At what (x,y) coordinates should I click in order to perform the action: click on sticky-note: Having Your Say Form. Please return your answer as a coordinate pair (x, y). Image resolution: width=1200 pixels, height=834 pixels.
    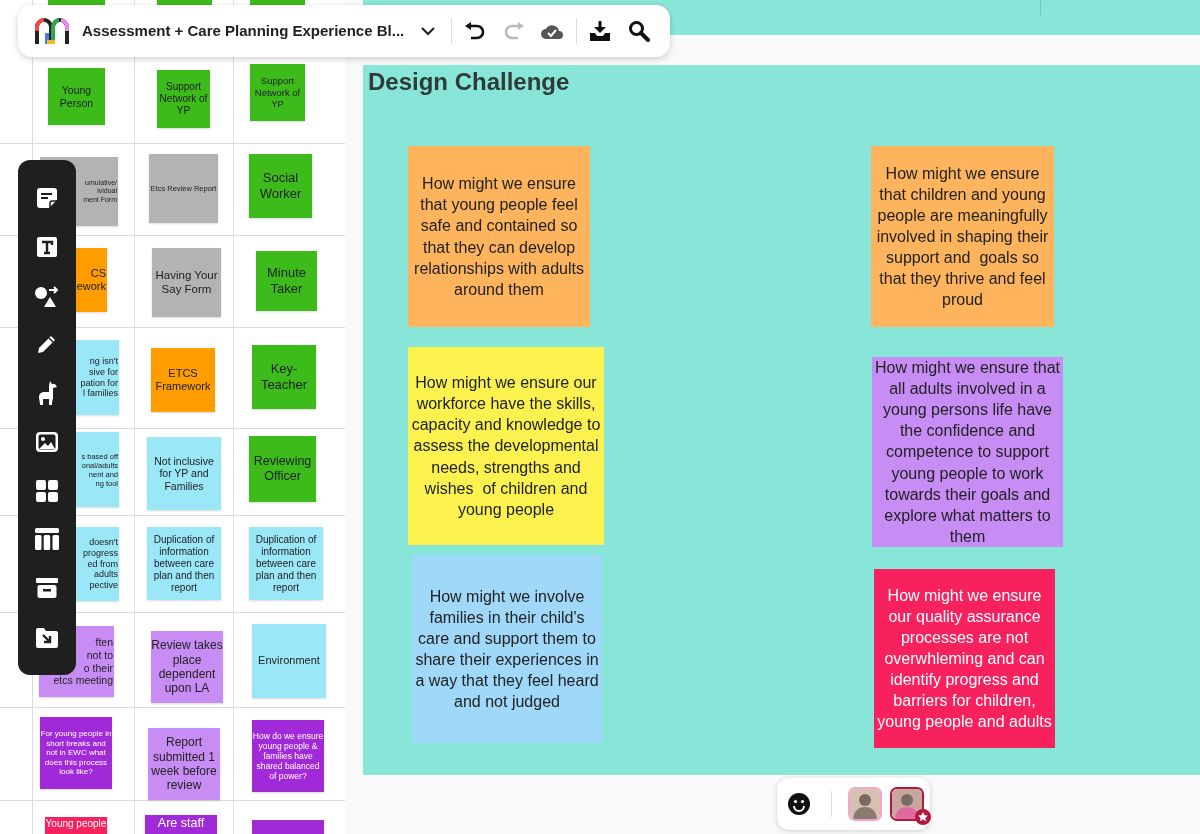
    Looking at the image, I should click on (186, 282).